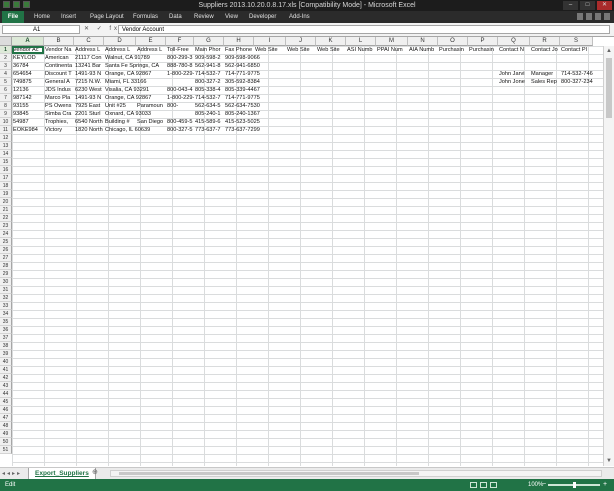  I want to click on header-cell: ASI Numb, so click(361, 50).